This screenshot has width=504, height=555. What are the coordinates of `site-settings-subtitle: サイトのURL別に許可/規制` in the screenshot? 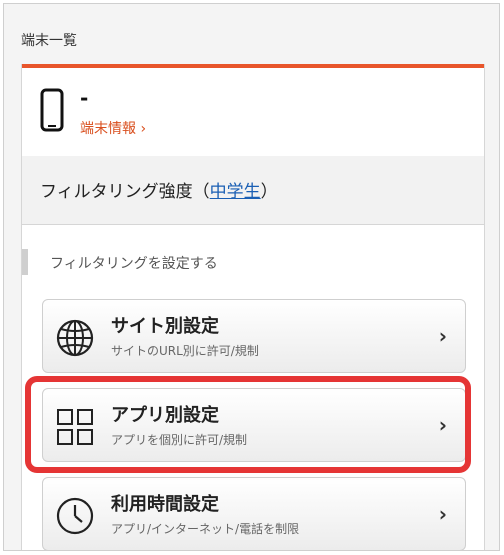 It's located at (185, 351).